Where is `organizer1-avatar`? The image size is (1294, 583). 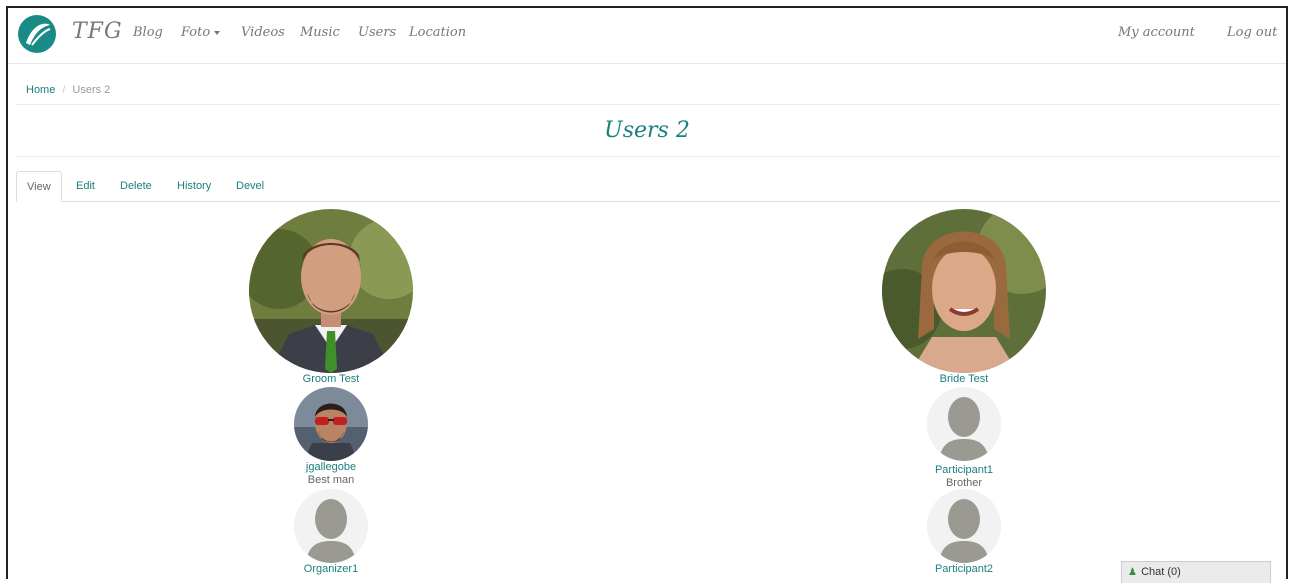 organizer1-avatar is located at coordinates (331, 526).